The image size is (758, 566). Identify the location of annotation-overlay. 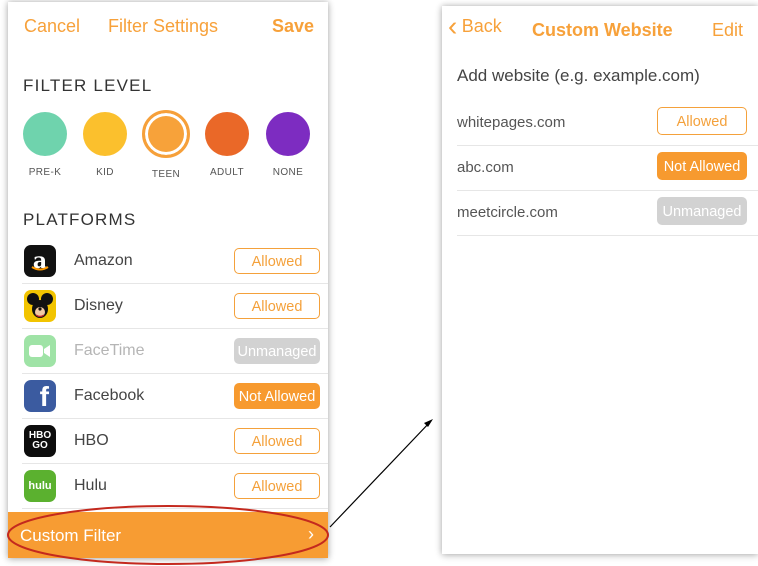
(220, 492).